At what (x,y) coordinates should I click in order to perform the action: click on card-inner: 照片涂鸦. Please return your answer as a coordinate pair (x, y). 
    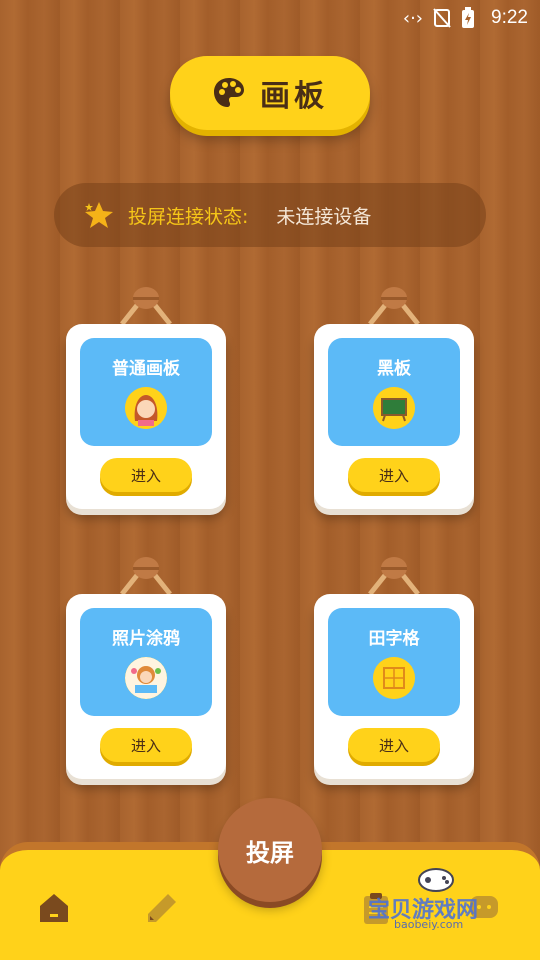
    Looking at the image, I should click on (146, 662).